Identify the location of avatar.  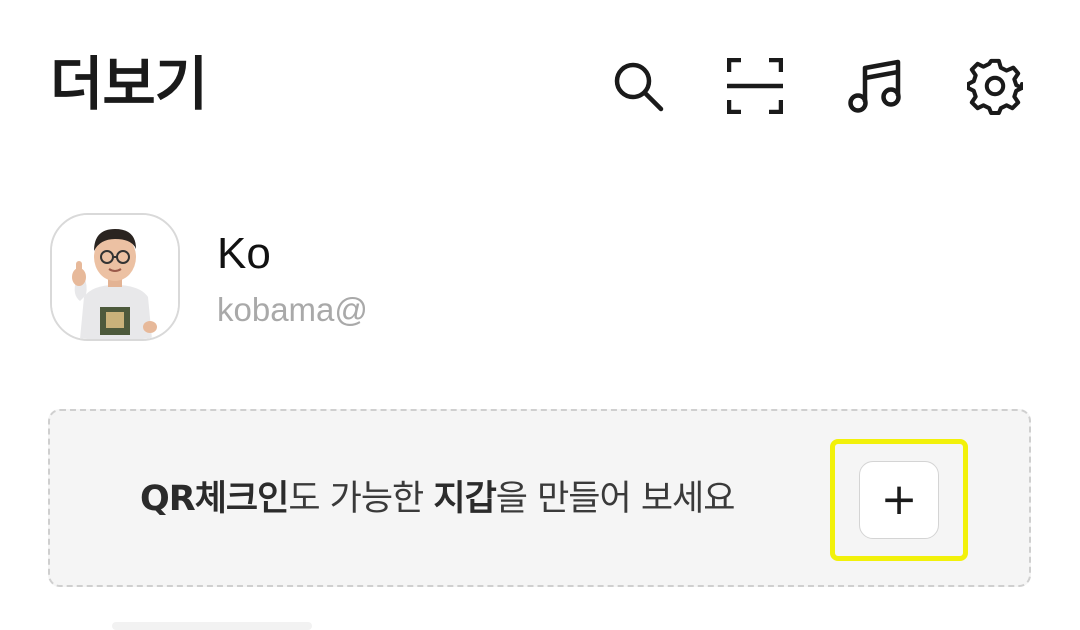
(115, 277).